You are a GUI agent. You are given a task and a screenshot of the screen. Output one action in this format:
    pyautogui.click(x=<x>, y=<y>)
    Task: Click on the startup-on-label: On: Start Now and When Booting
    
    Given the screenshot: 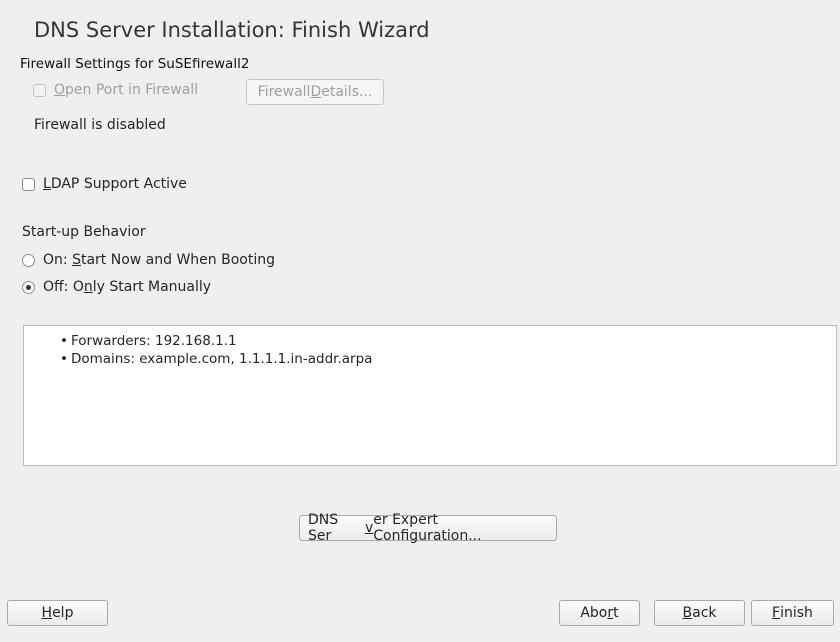 What is the action you would take?
    pyautogui.click(x=159, y=260)
    